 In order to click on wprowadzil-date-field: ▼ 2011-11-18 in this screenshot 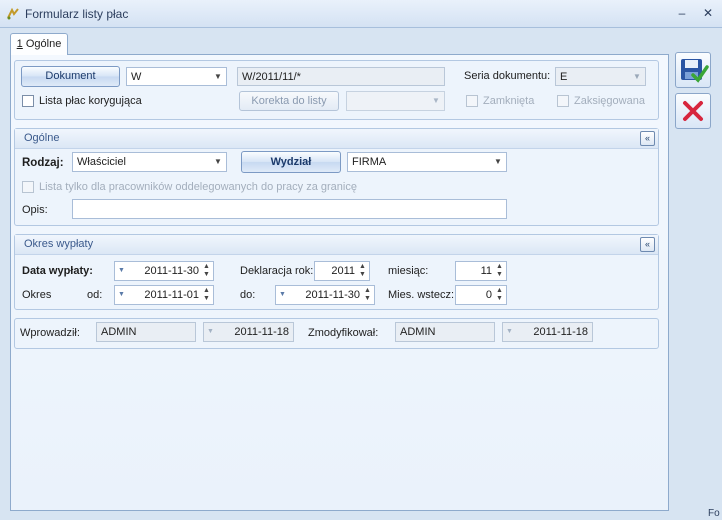, I will do `click(248, 332)`.